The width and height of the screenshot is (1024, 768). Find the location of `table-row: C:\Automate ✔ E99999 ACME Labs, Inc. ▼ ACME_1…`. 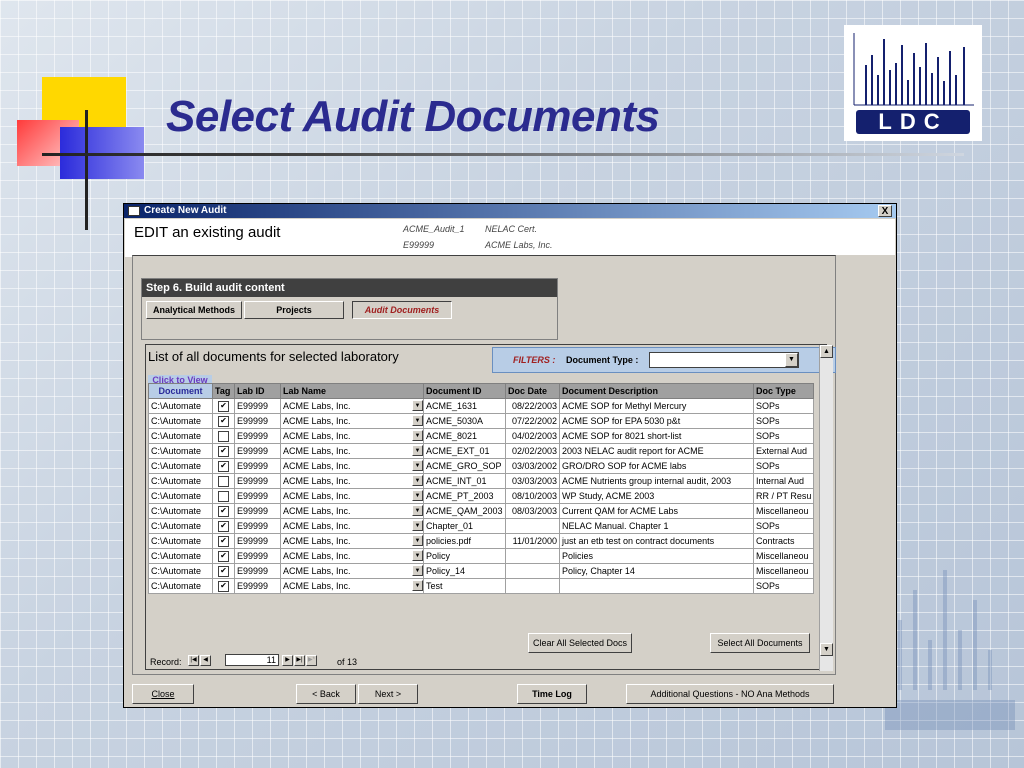

table-row: C:\Automate ✔ E99999 ACME Labs, Inc. ▼ ACME_1… is located at coordinates (481, 406).